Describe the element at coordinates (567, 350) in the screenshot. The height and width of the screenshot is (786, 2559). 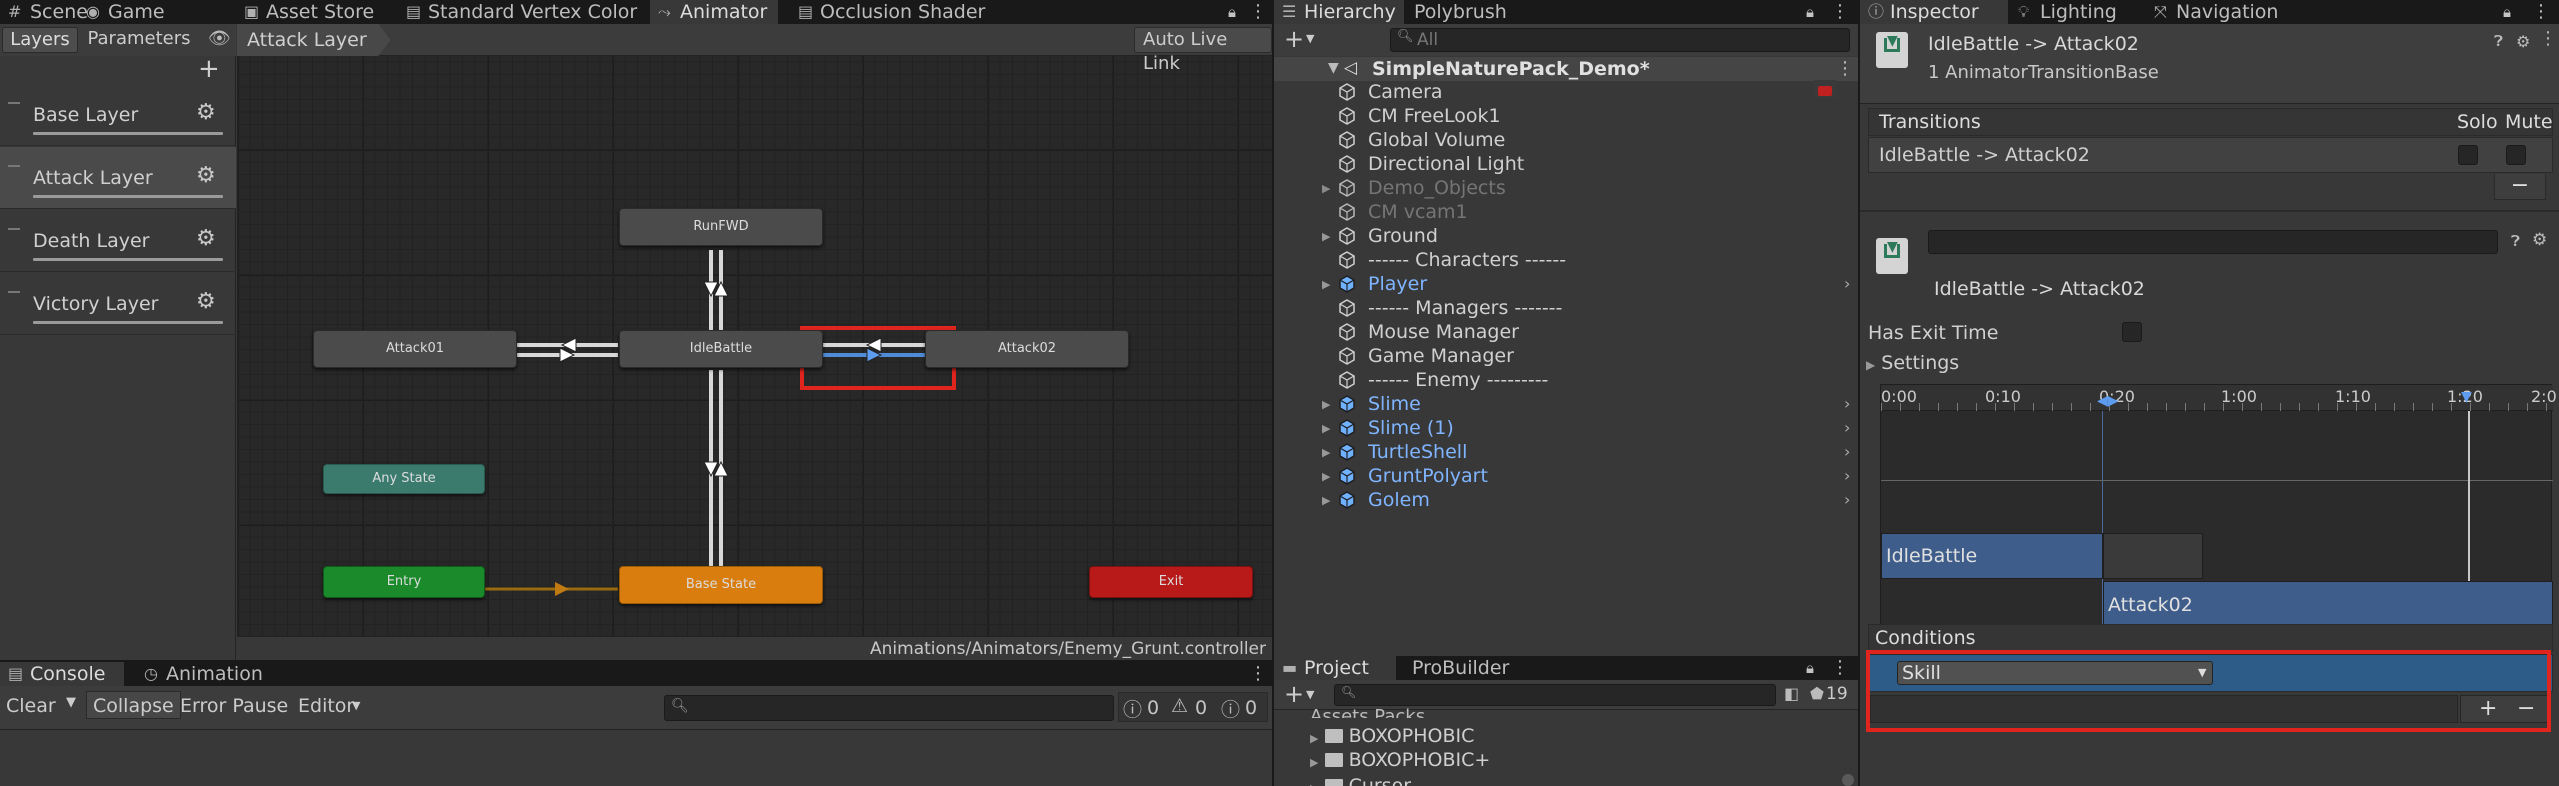
I see `transition-attack01-idle` at that location.